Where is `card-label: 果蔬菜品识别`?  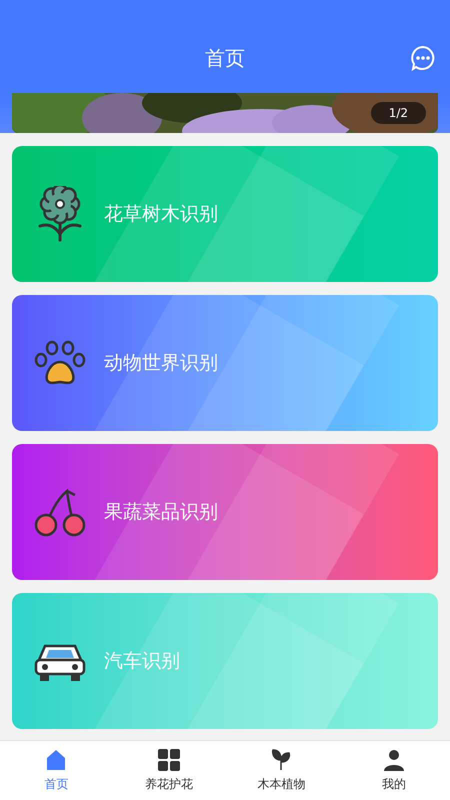 card-label: 果蔬菜品识别 is located at coordinates (161, 512).